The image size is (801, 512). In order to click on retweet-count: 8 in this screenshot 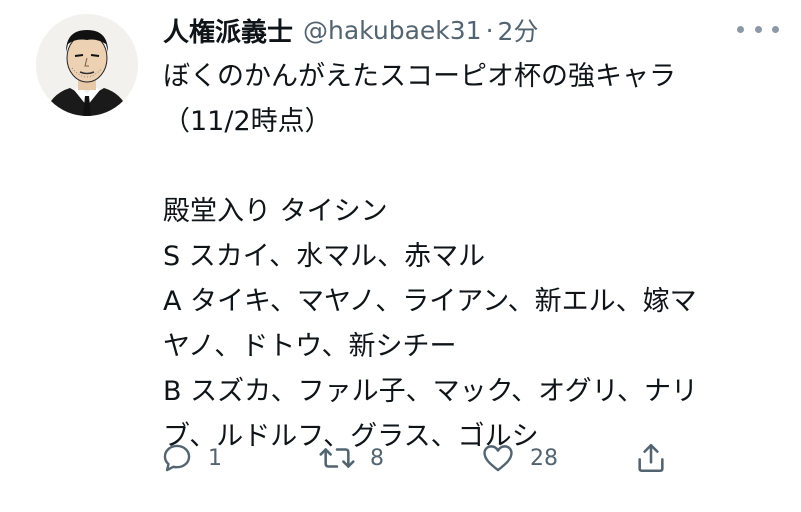, I will do `click(377, 458)`.